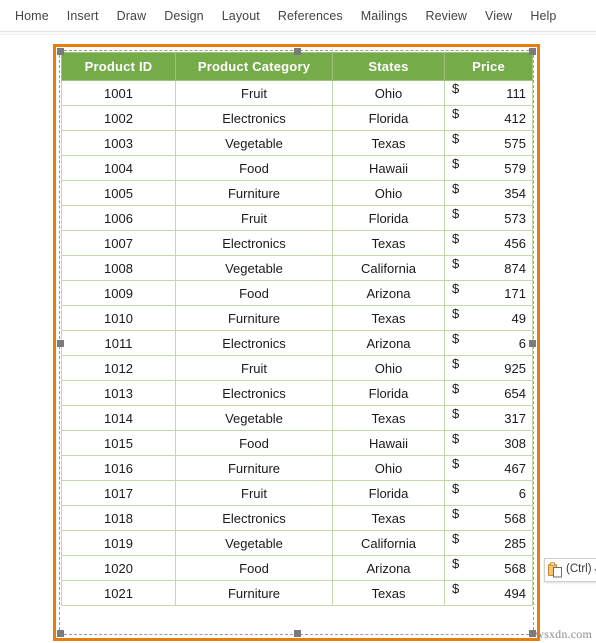 The height and width of the screenshot is (643, 596). I want to click on cell-product-id: 1001, so click(118, 93).